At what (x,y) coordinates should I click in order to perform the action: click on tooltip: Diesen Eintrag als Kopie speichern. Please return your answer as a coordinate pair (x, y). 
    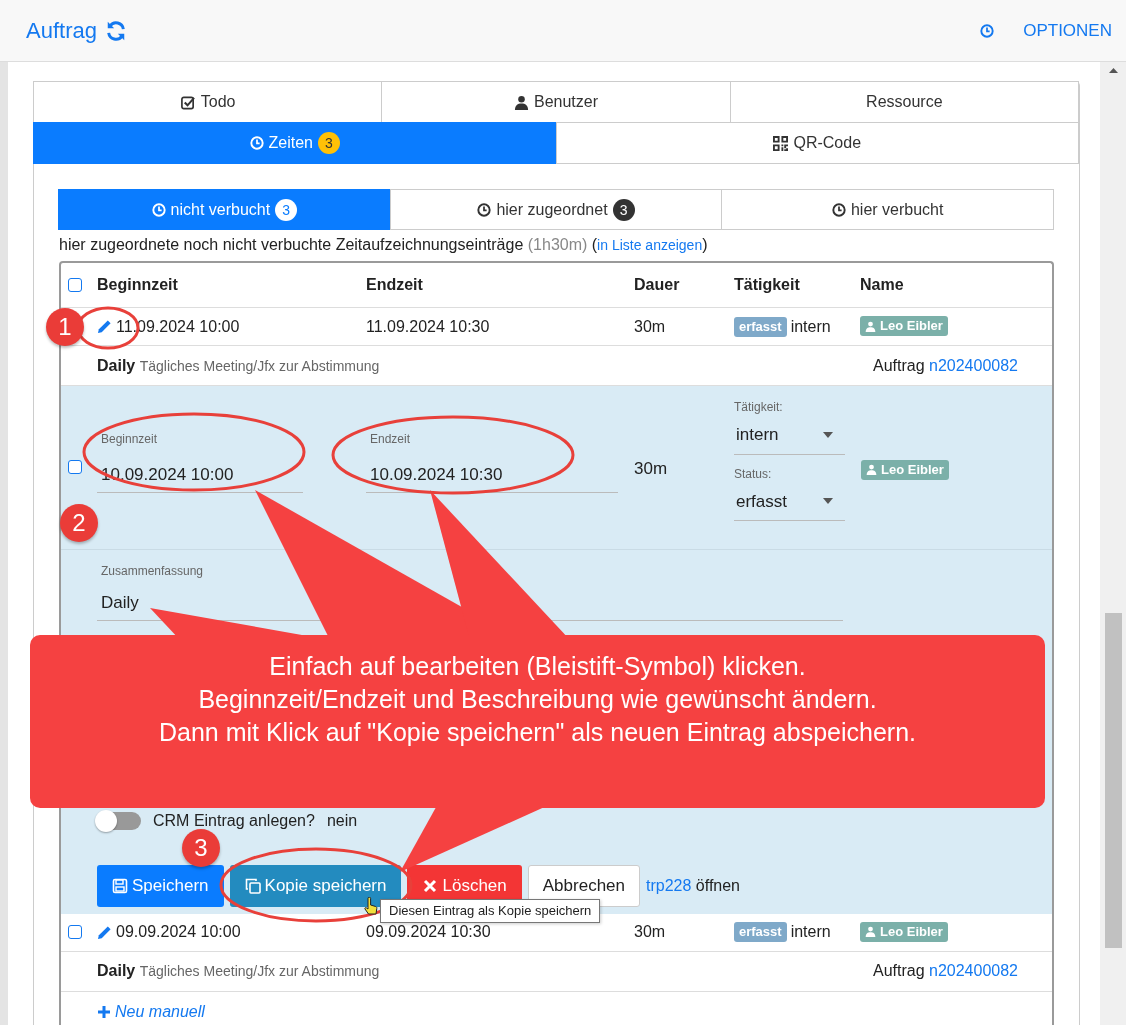
    Looking at the image, I should click on (490, 911).